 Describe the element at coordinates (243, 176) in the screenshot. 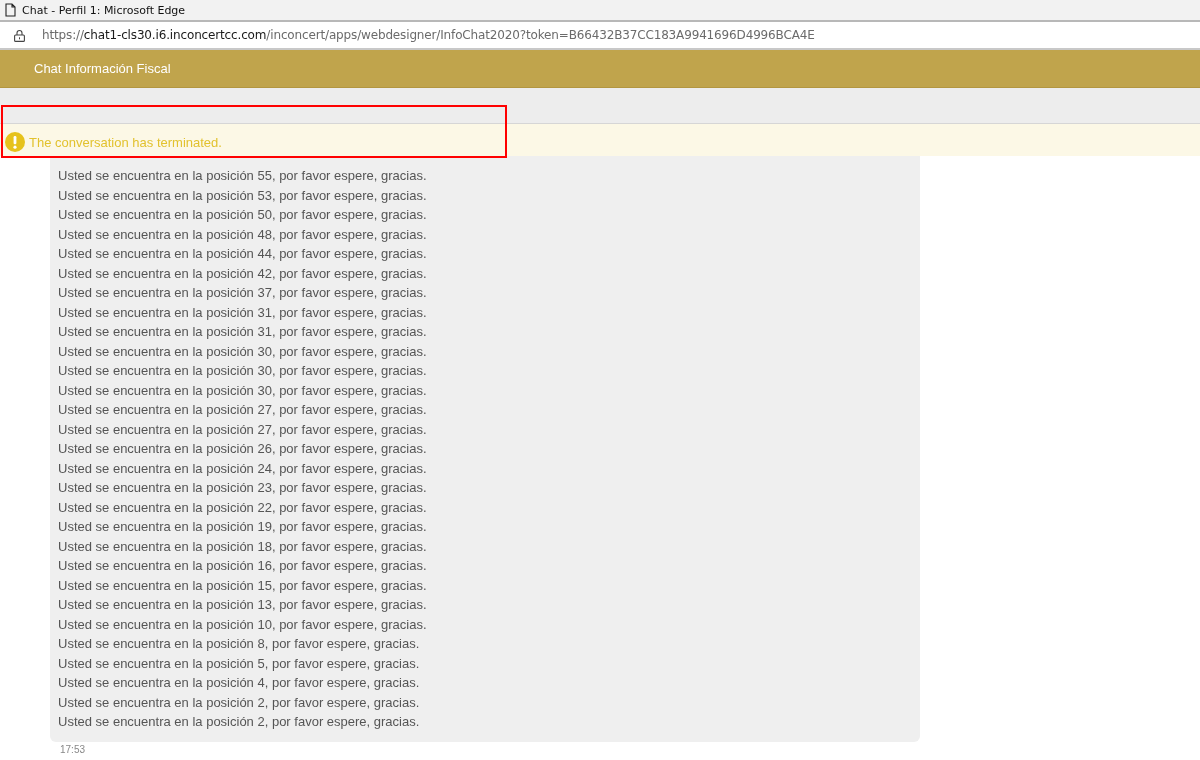

I see `message-line: Usted se encuentra en la posición 55, por favor espere, gracias.` at that location.